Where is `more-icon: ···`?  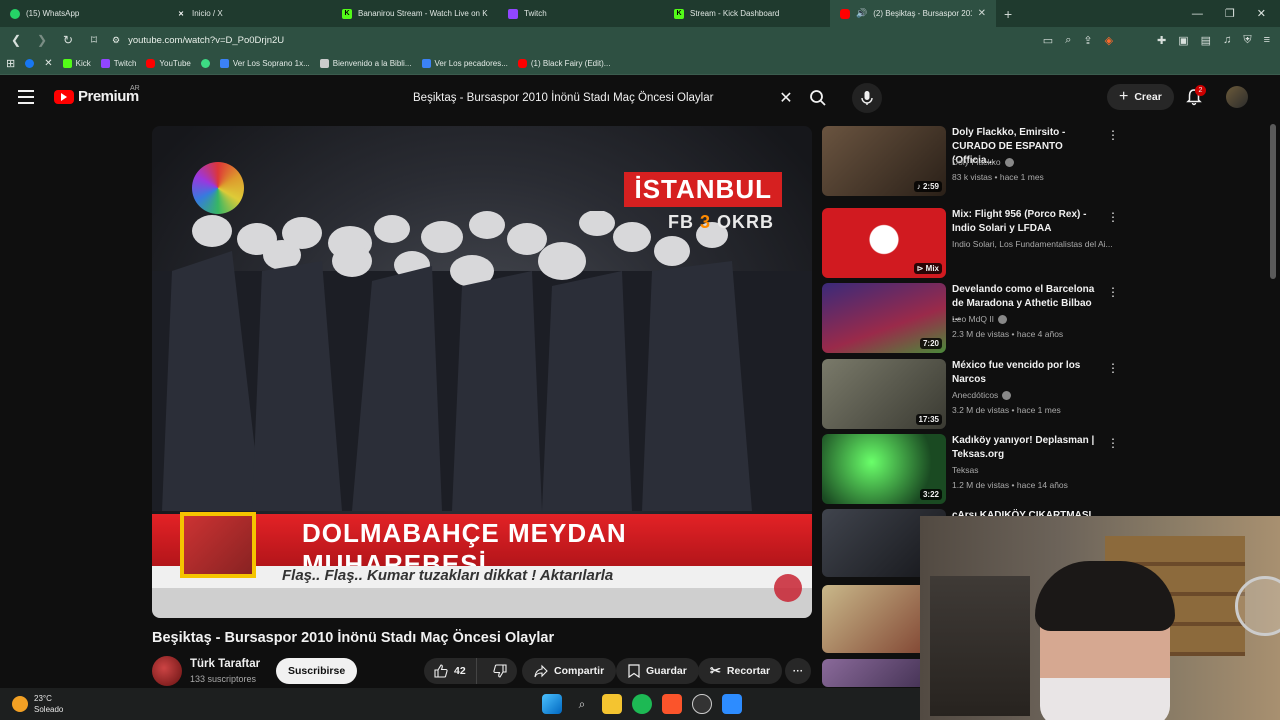
more-icon: ··· is located at coordinates (798, 671).